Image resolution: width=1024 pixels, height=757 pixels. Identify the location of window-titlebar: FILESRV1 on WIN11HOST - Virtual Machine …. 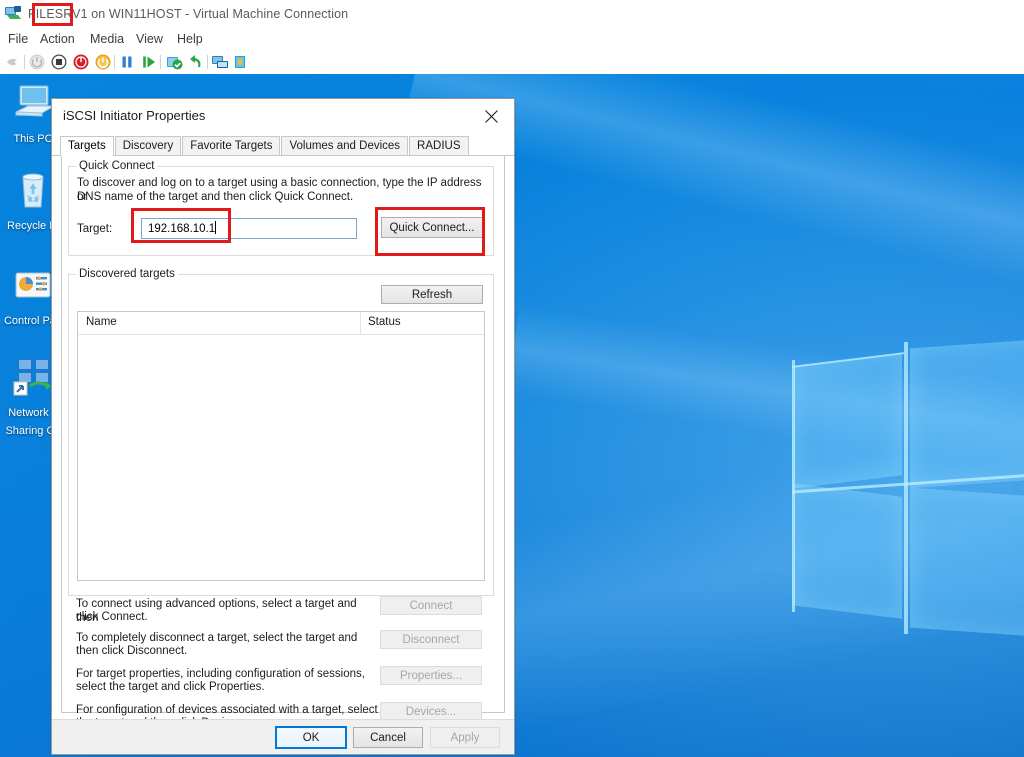
(512, 14).